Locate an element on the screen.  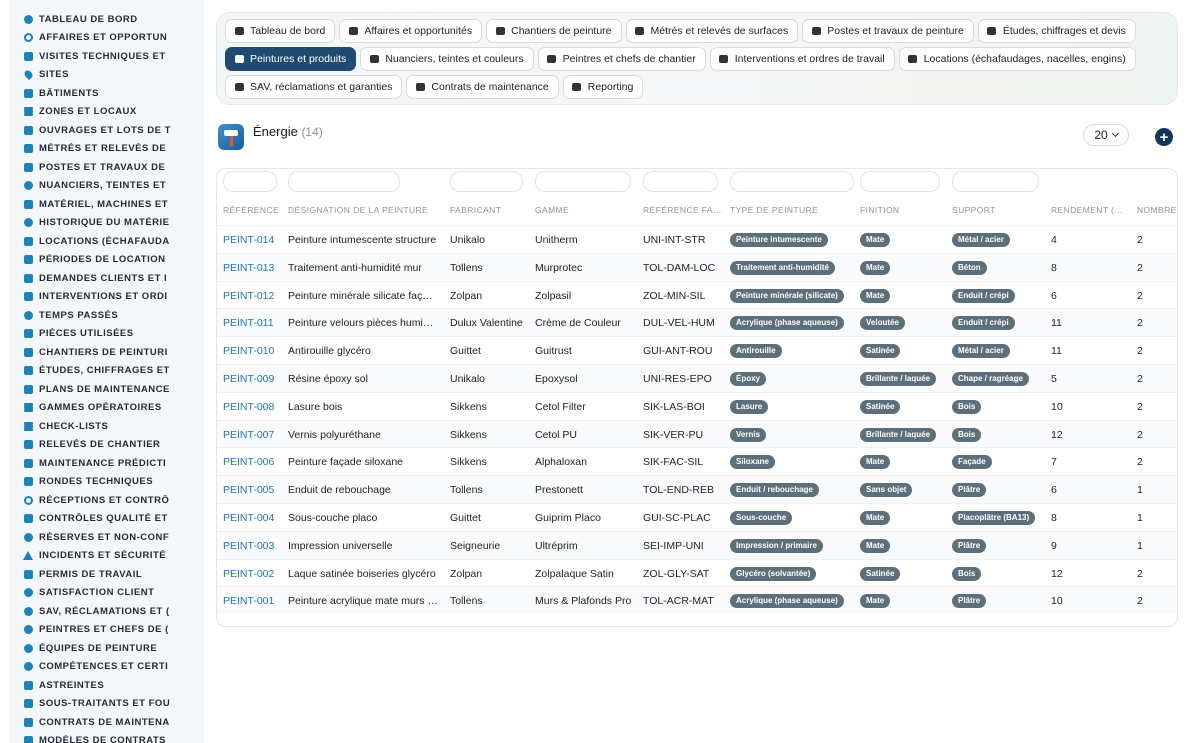
reference-link: PEINT-003 is located at coordinates (248, 546).